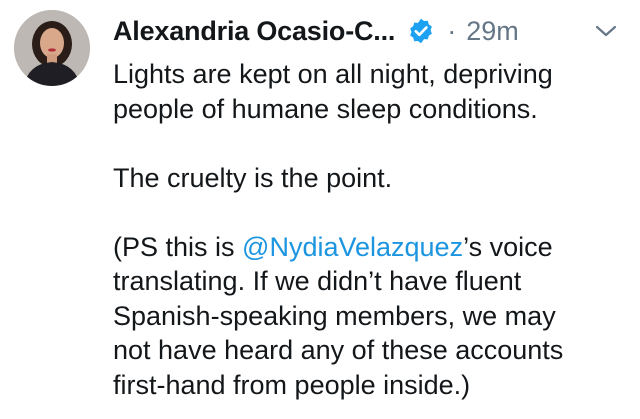 The width and height of the screenshot is (640, 419). What do you see at coordinates (421, 31) in the screenshot?
I see `verified-badge-icon` at bounding box center [421, 31].